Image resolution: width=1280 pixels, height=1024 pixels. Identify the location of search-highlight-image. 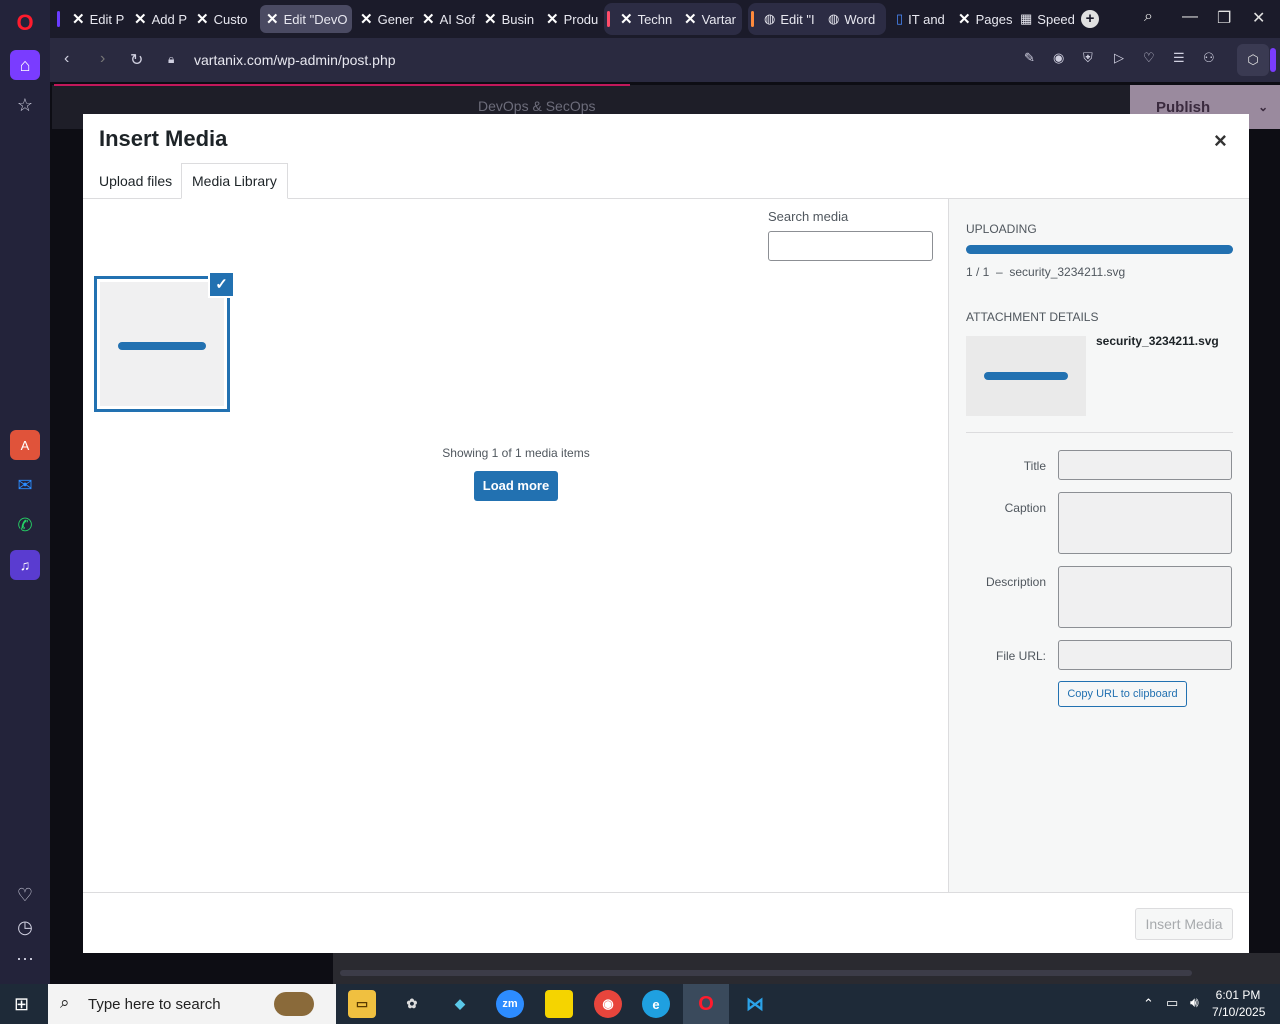
(294, 1004).